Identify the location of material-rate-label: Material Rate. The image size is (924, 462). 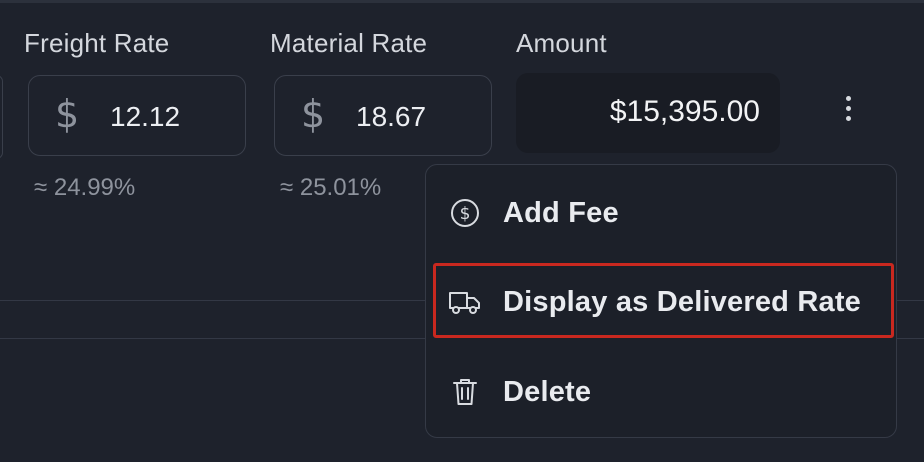
(349, 43).